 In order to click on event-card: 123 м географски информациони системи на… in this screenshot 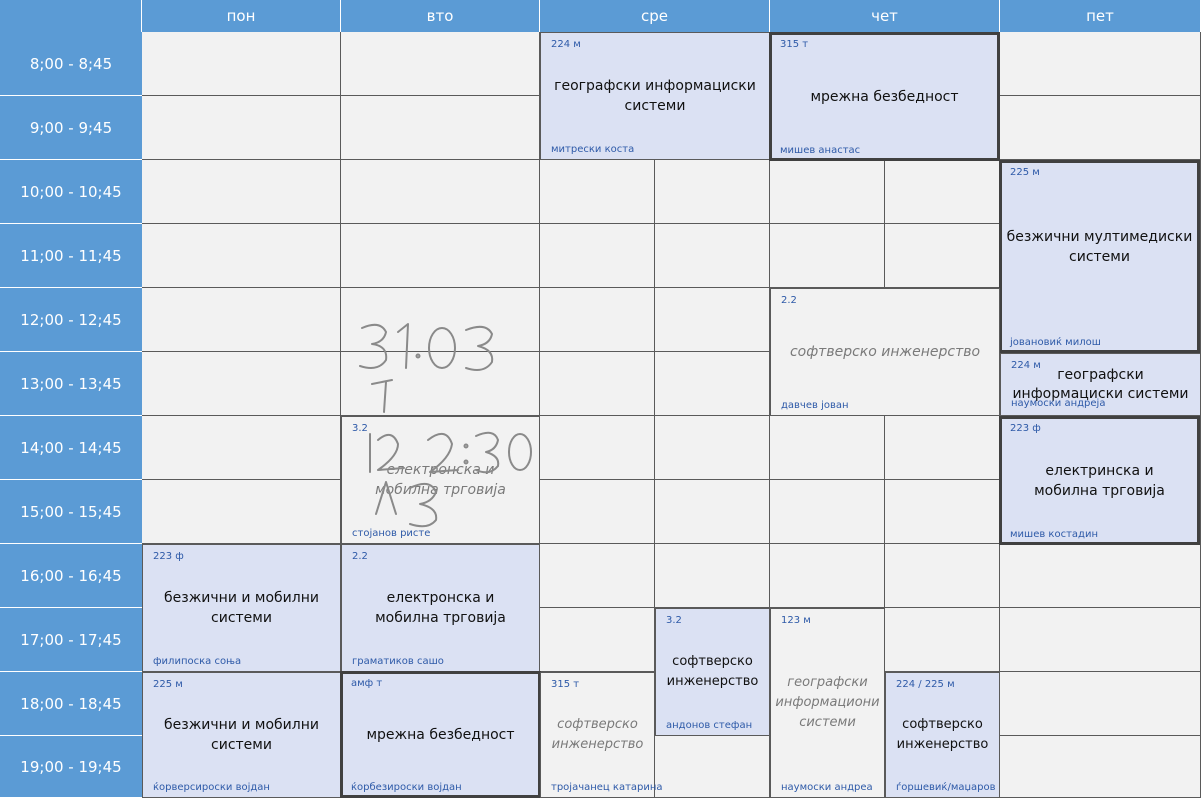, I will do `click(827, 703)`.